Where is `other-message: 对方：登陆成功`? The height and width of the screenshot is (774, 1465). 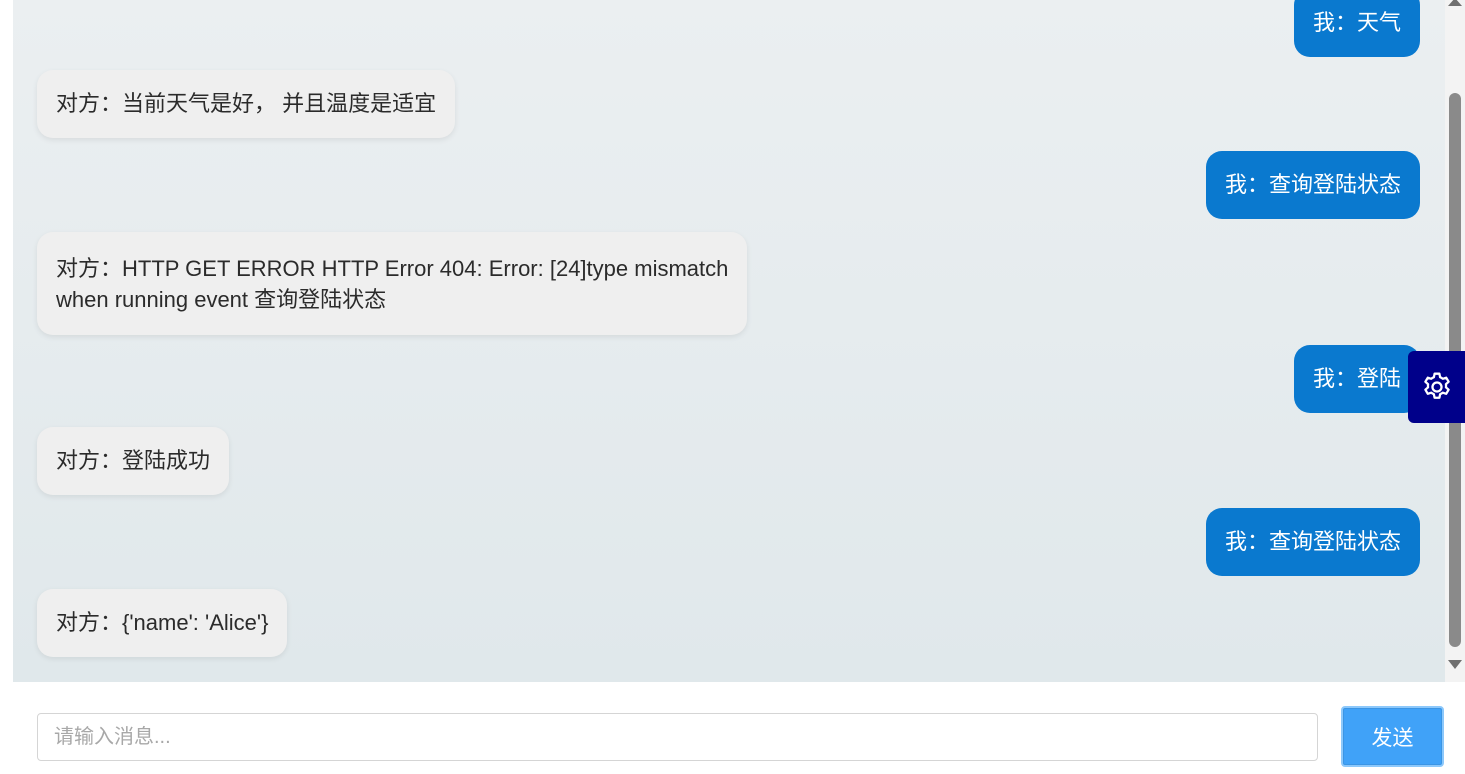
other-message: 对方：登陆成功 is located at coordinates (133, 461).